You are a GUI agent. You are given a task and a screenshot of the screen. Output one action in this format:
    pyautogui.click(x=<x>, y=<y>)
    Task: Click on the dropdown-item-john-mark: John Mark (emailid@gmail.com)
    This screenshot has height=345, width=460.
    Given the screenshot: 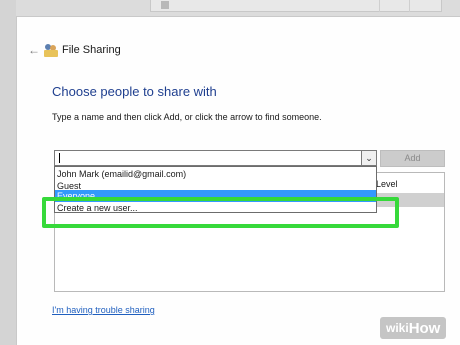 What is the action you would take?
    pyautogui.click(x=215, y=174)
    